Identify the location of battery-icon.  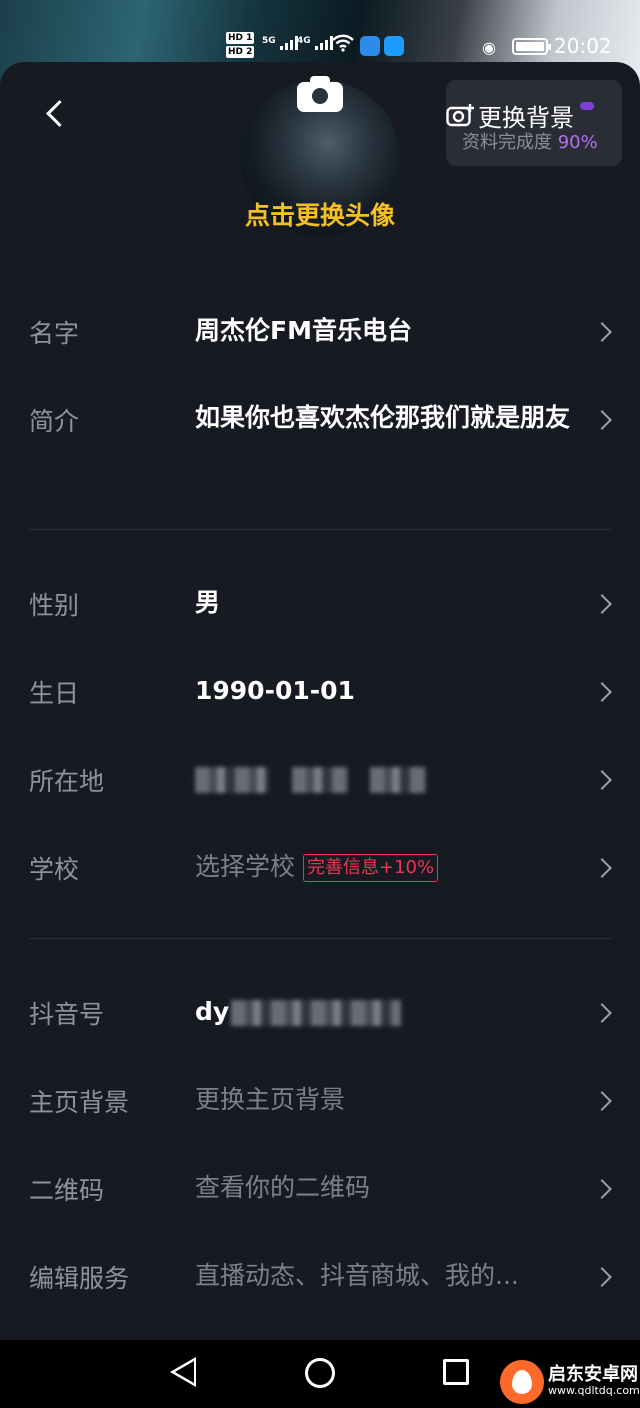
(531, 46).